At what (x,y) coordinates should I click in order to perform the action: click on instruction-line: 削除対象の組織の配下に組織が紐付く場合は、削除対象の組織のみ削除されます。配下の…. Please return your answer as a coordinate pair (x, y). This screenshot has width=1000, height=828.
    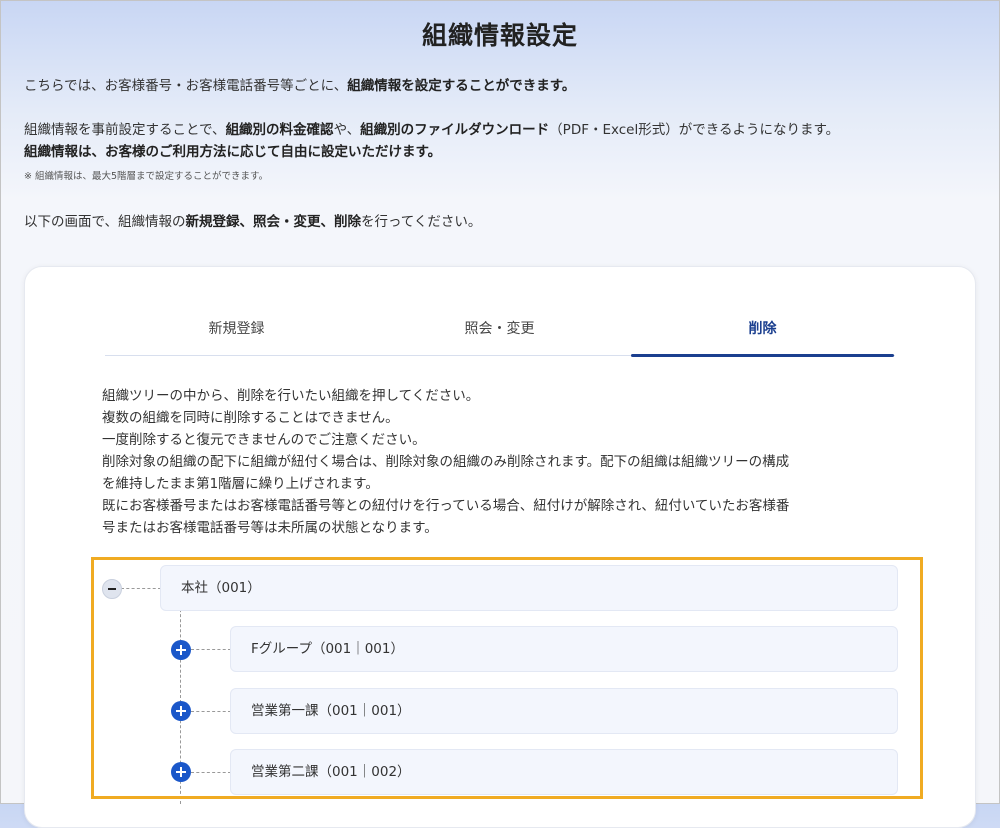
    Looking at the image, I should click on (446, 462).